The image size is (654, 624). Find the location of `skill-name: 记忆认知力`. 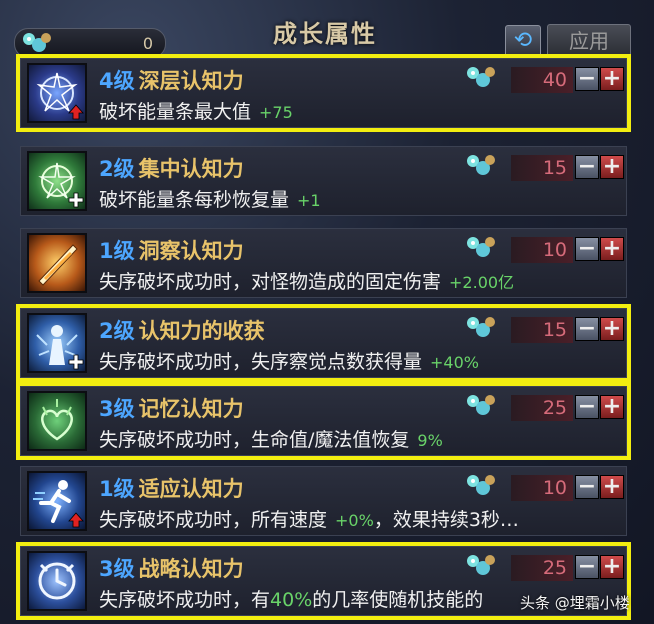

skill-name: 记忆认知力 is located at coordinates (191, 409).